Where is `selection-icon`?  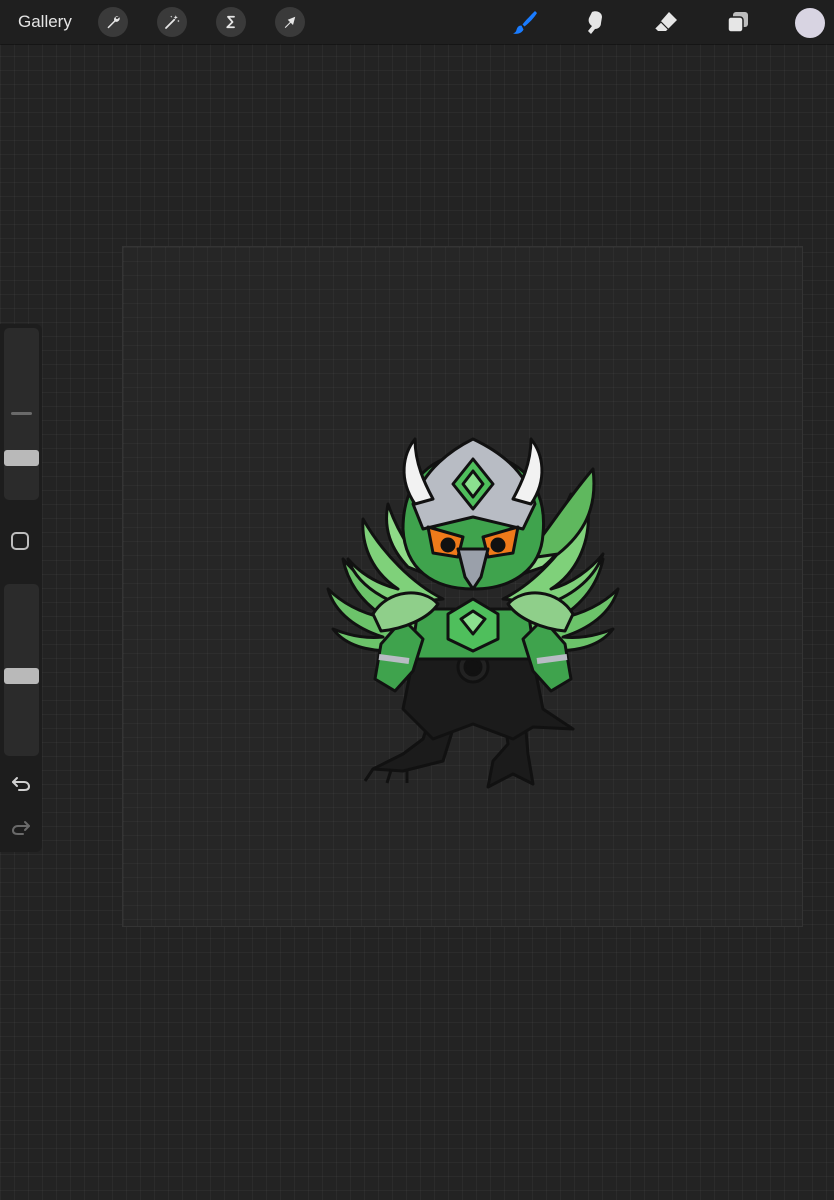
selection-icon is located at coordinates (230, 22).